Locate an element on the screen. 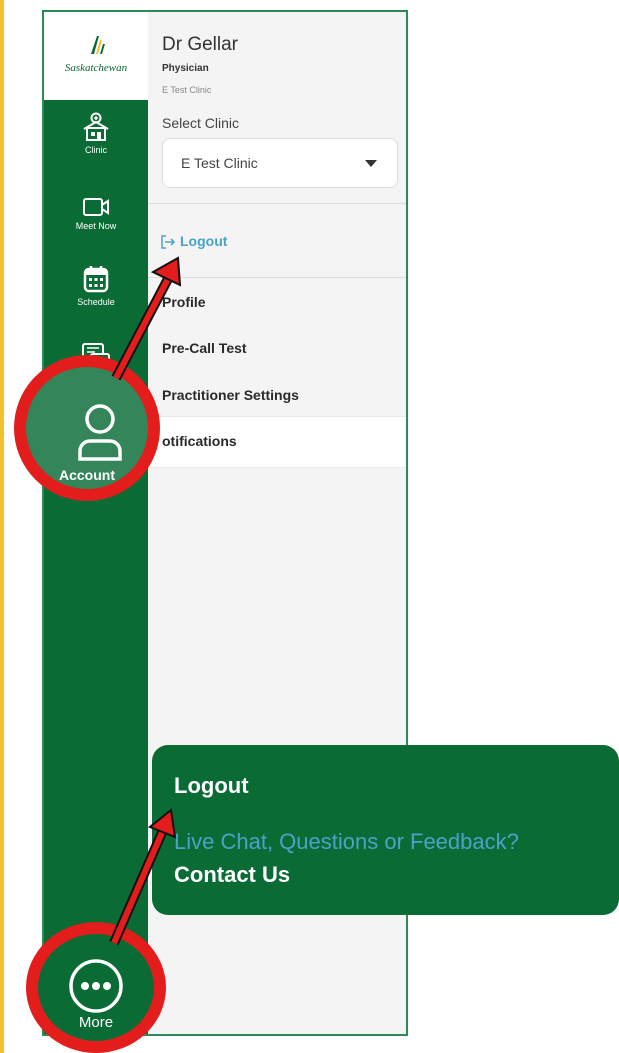  sidebar-item-meet-now: Meet Now is located at coordinates (96, 213).